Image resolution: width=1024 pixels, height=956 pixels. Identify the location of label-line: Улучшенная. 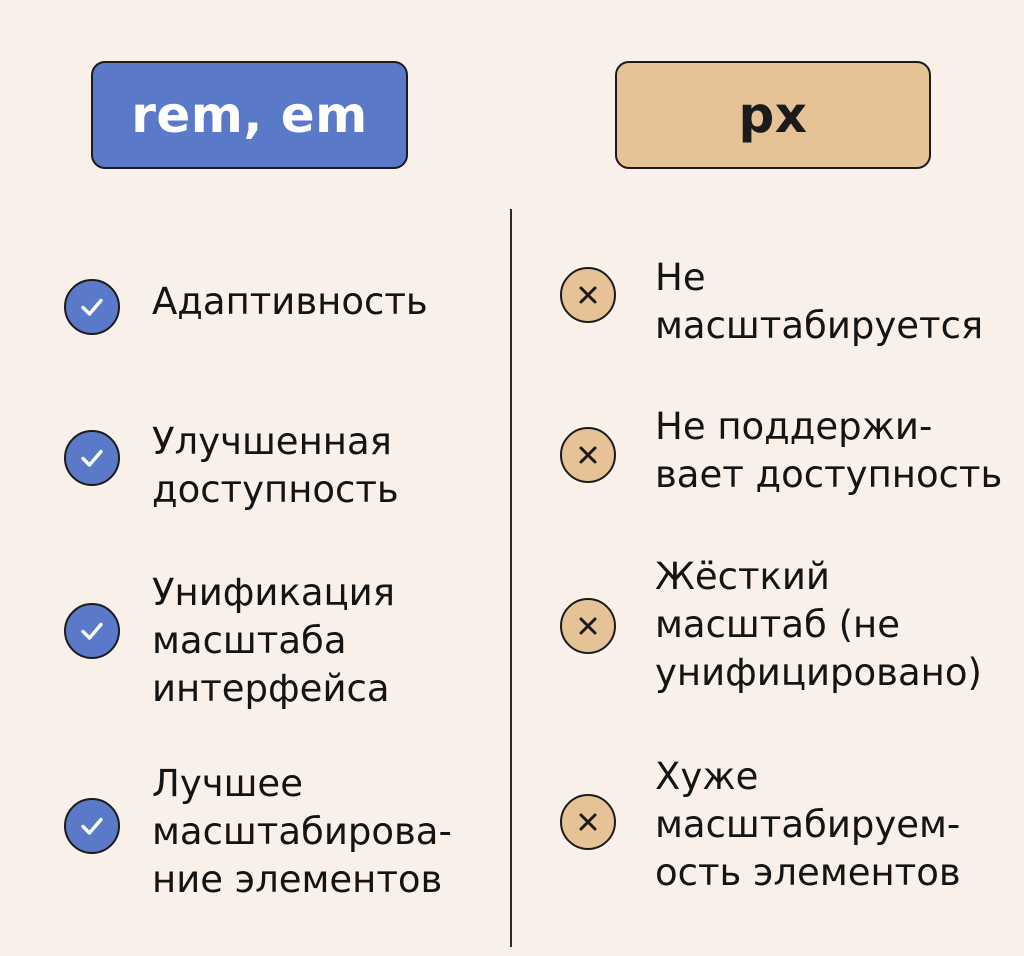
(272, 441).